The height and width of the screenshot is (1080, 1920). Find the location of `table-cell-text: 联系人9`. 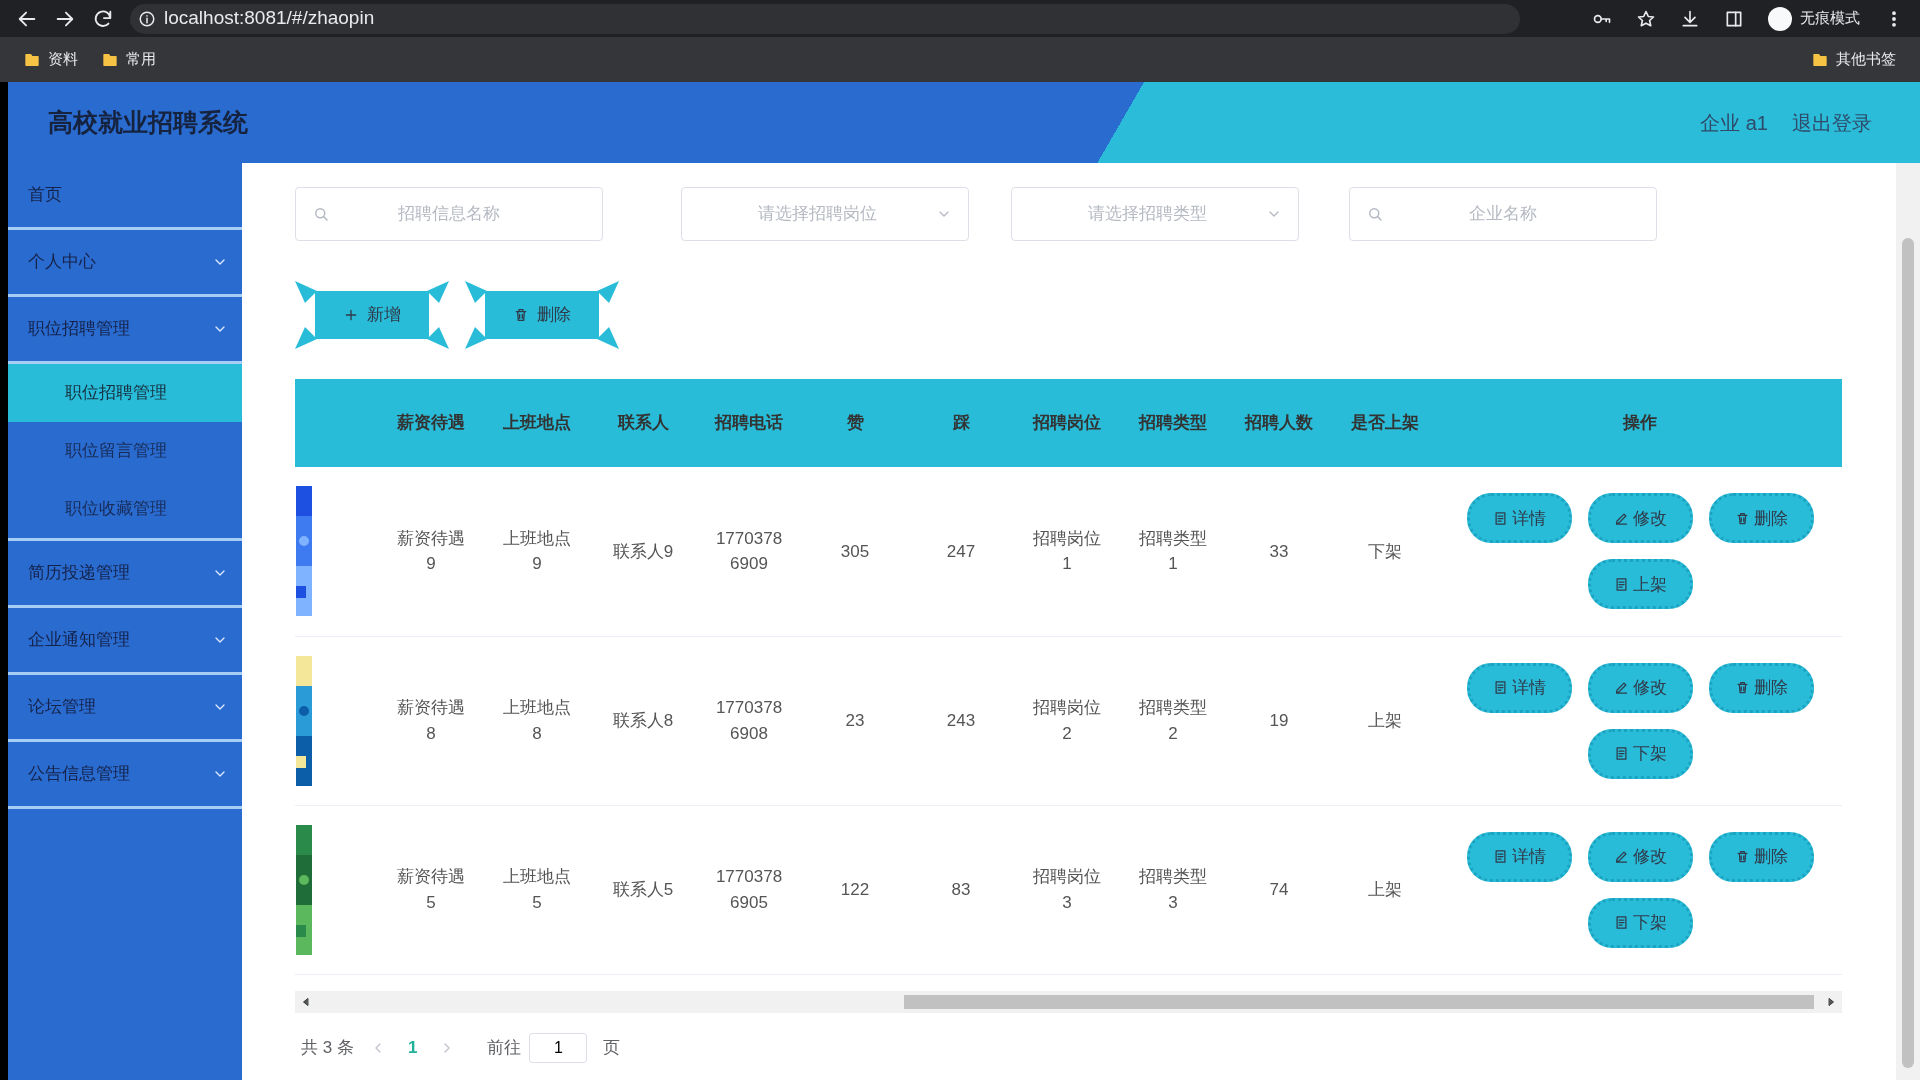

table-cell-text: 联系人9 is located at coordinates (643, 551).